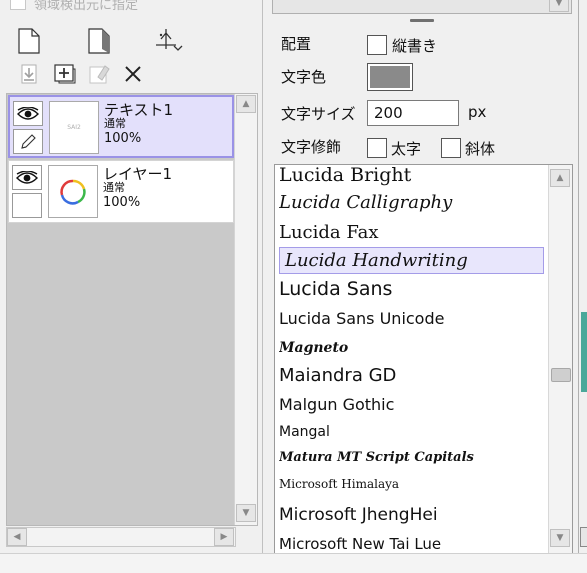  I want to click on text-color-label: 文字色, so click(304, 77).